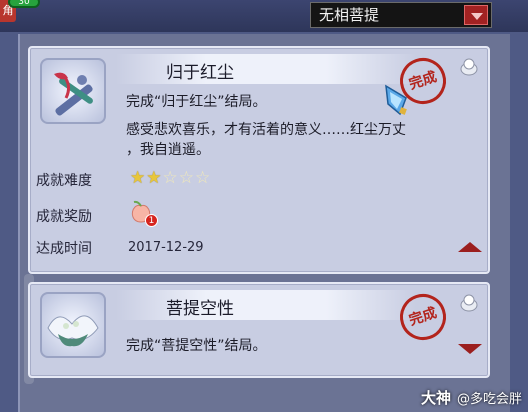 Image resolution: width=528 pixels, height=412 pixels. I want to click on watermark: 大神 @多吃会胖, so click(471, 397).